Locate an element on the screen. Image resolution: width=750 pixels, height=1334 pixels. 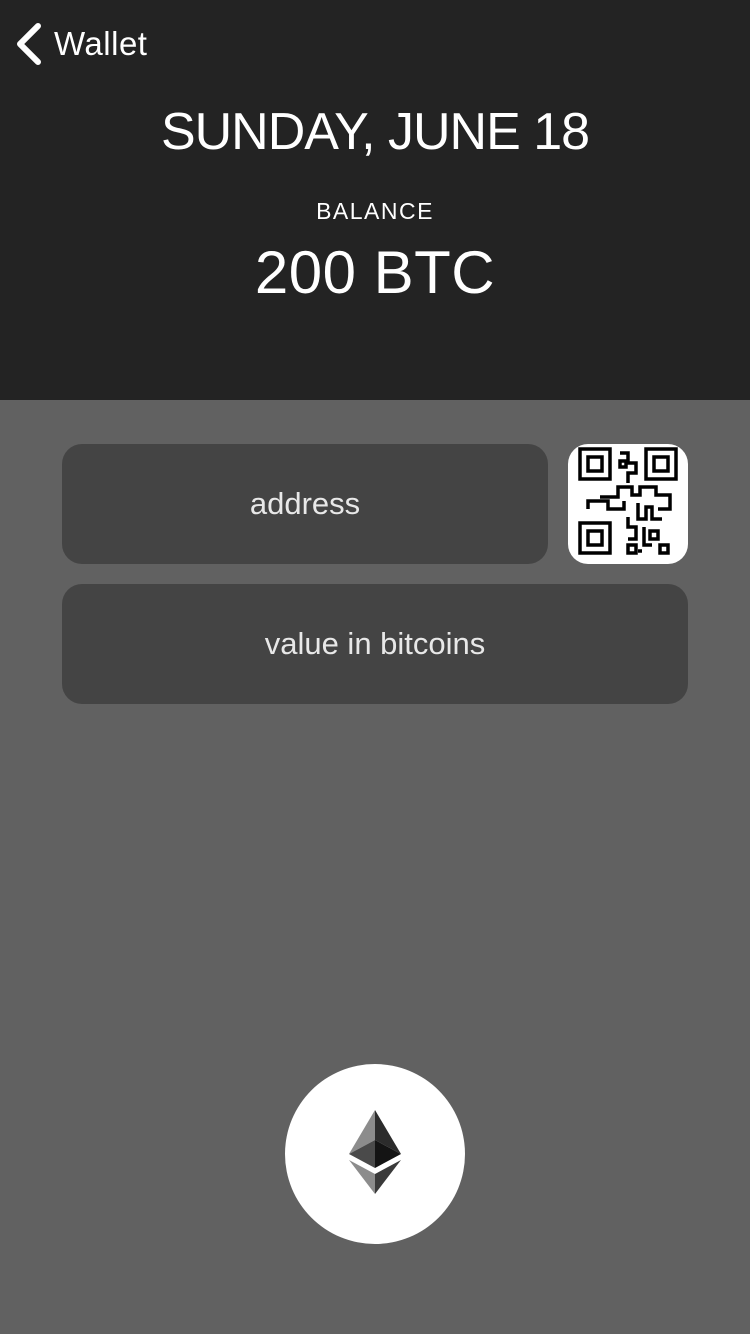
back-button: Wallet is located at coordinates (80, 44).